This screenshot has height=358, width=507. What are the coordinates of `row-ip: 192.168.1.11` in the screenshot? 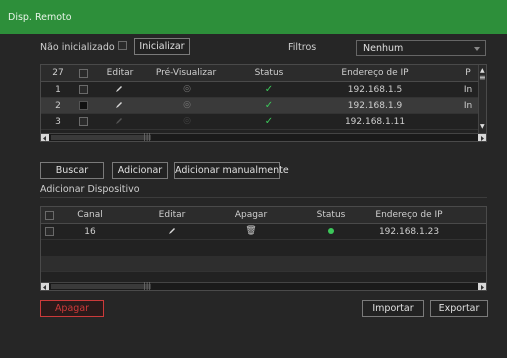 It's located at (375, 122).